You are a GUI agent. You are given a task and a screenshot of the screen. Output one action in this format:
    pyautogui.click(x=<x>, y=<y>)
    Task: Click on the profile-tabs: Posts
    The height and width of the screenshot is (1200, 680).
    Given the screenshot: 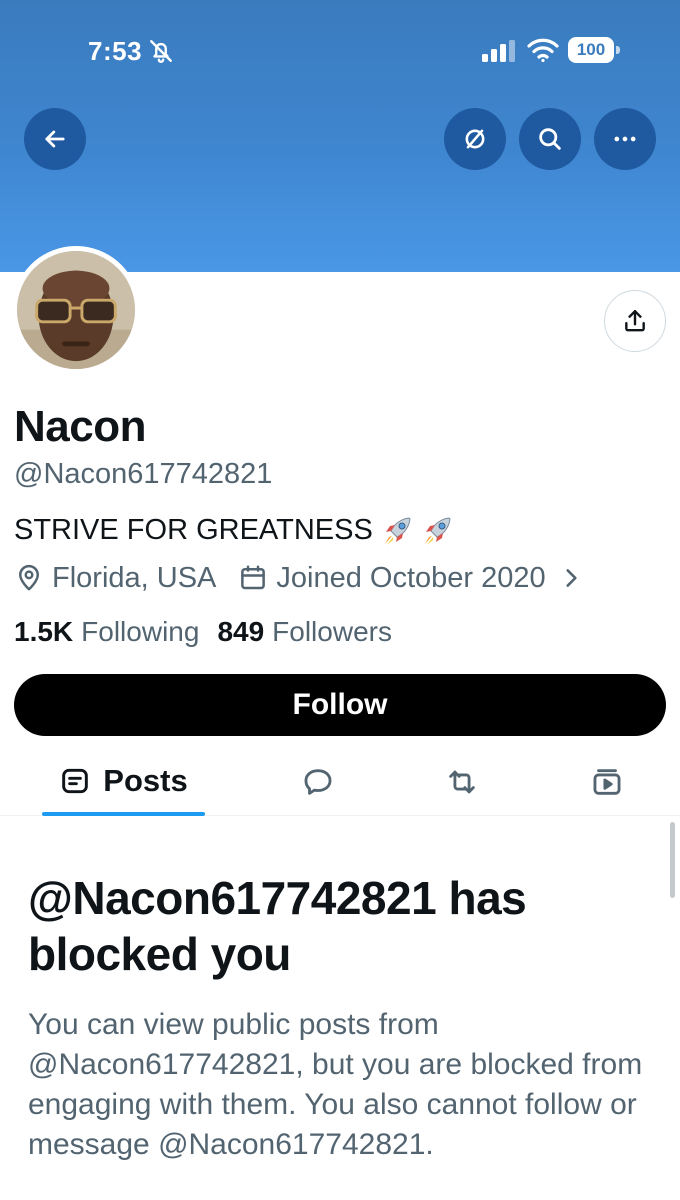 What is the action you would take?
    pyautogui.click(x=340, y=781)
    